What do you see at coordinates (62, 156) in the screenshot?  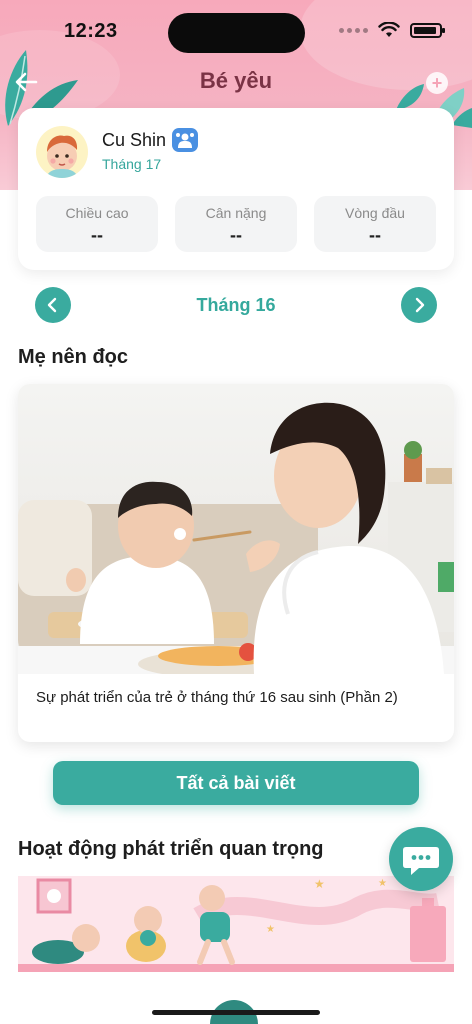 I see `baby-face-icon` at bounding box center [62, 156].